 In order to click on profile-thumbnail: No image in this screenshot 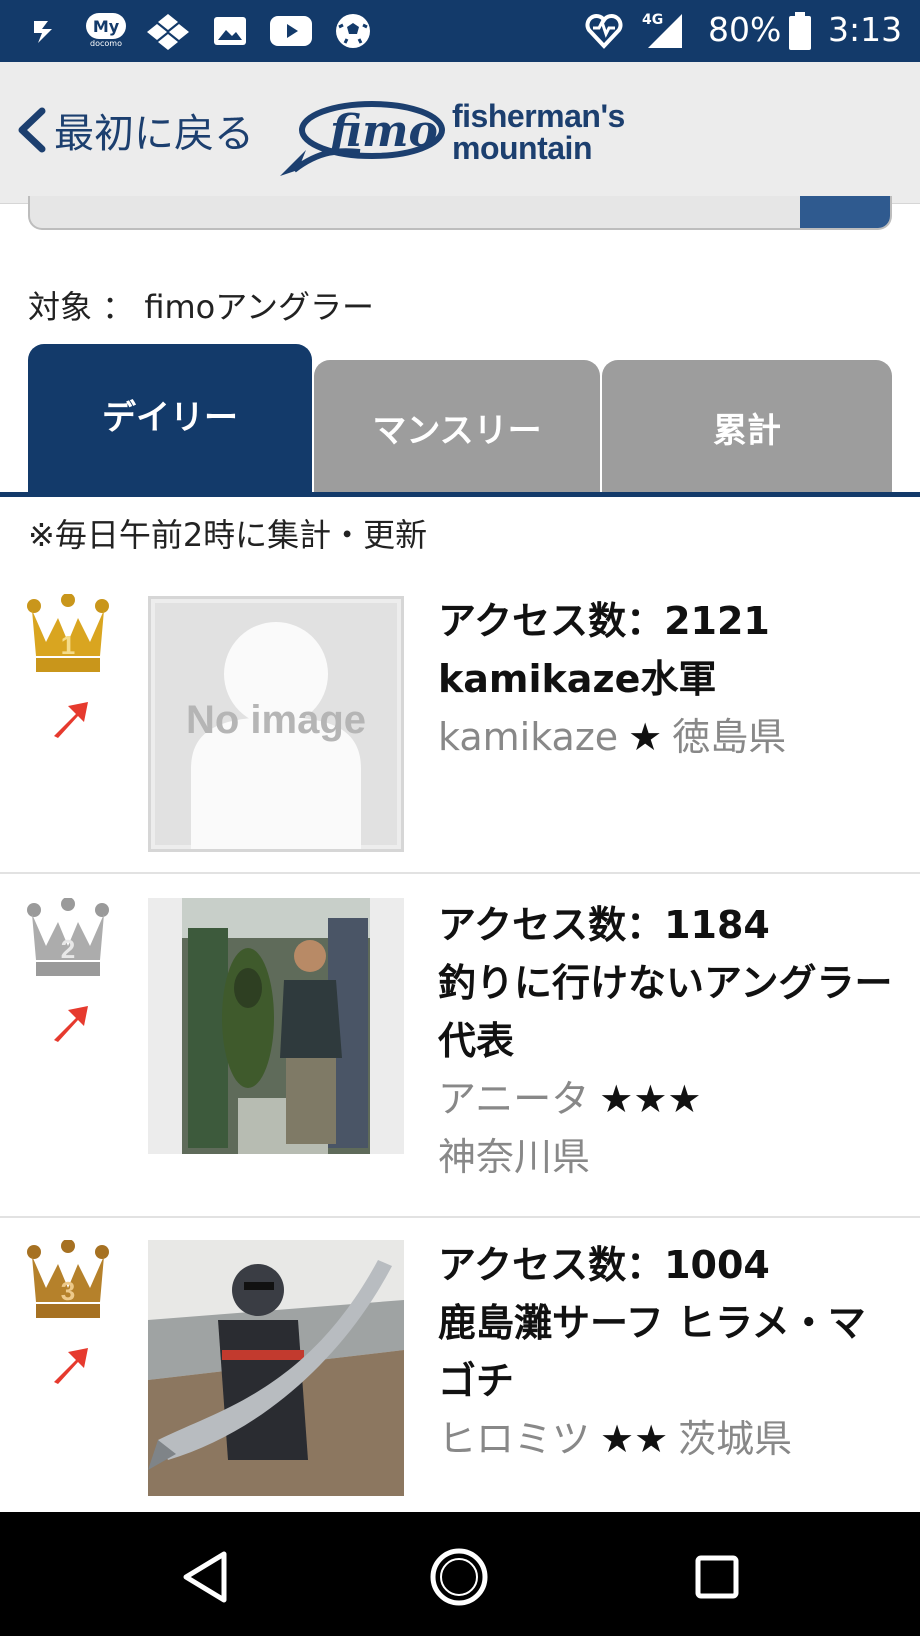, I will do `click(276, 724)`.